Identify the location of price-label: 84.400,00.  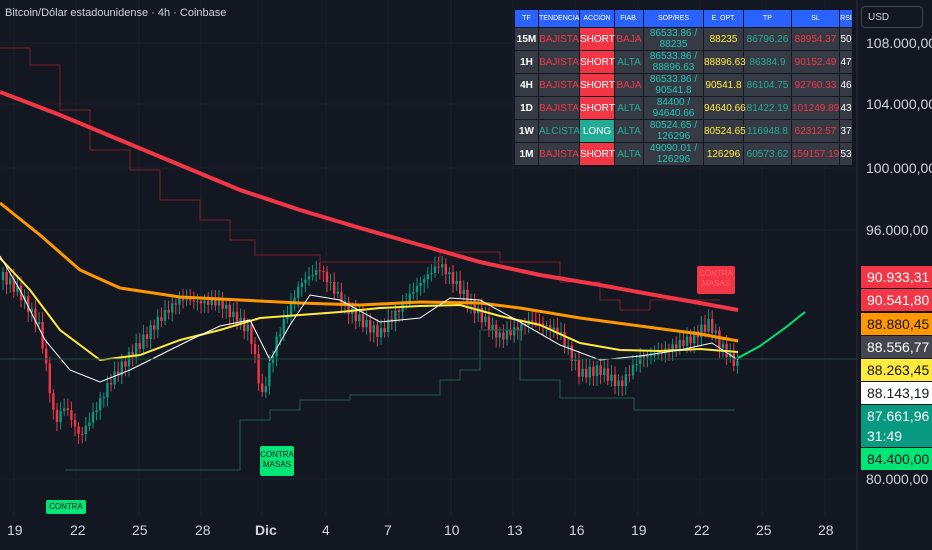
(896, 459).